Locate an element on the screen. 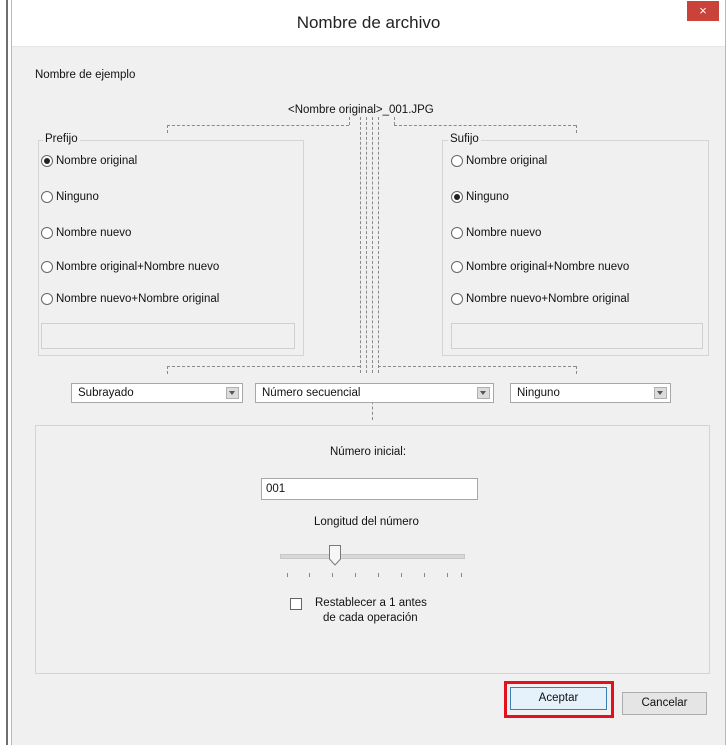 Image resolution: width=726 pixels, height=745 pixels. prefix-radio-none: Ninguno is located at coordinates (70, 197).